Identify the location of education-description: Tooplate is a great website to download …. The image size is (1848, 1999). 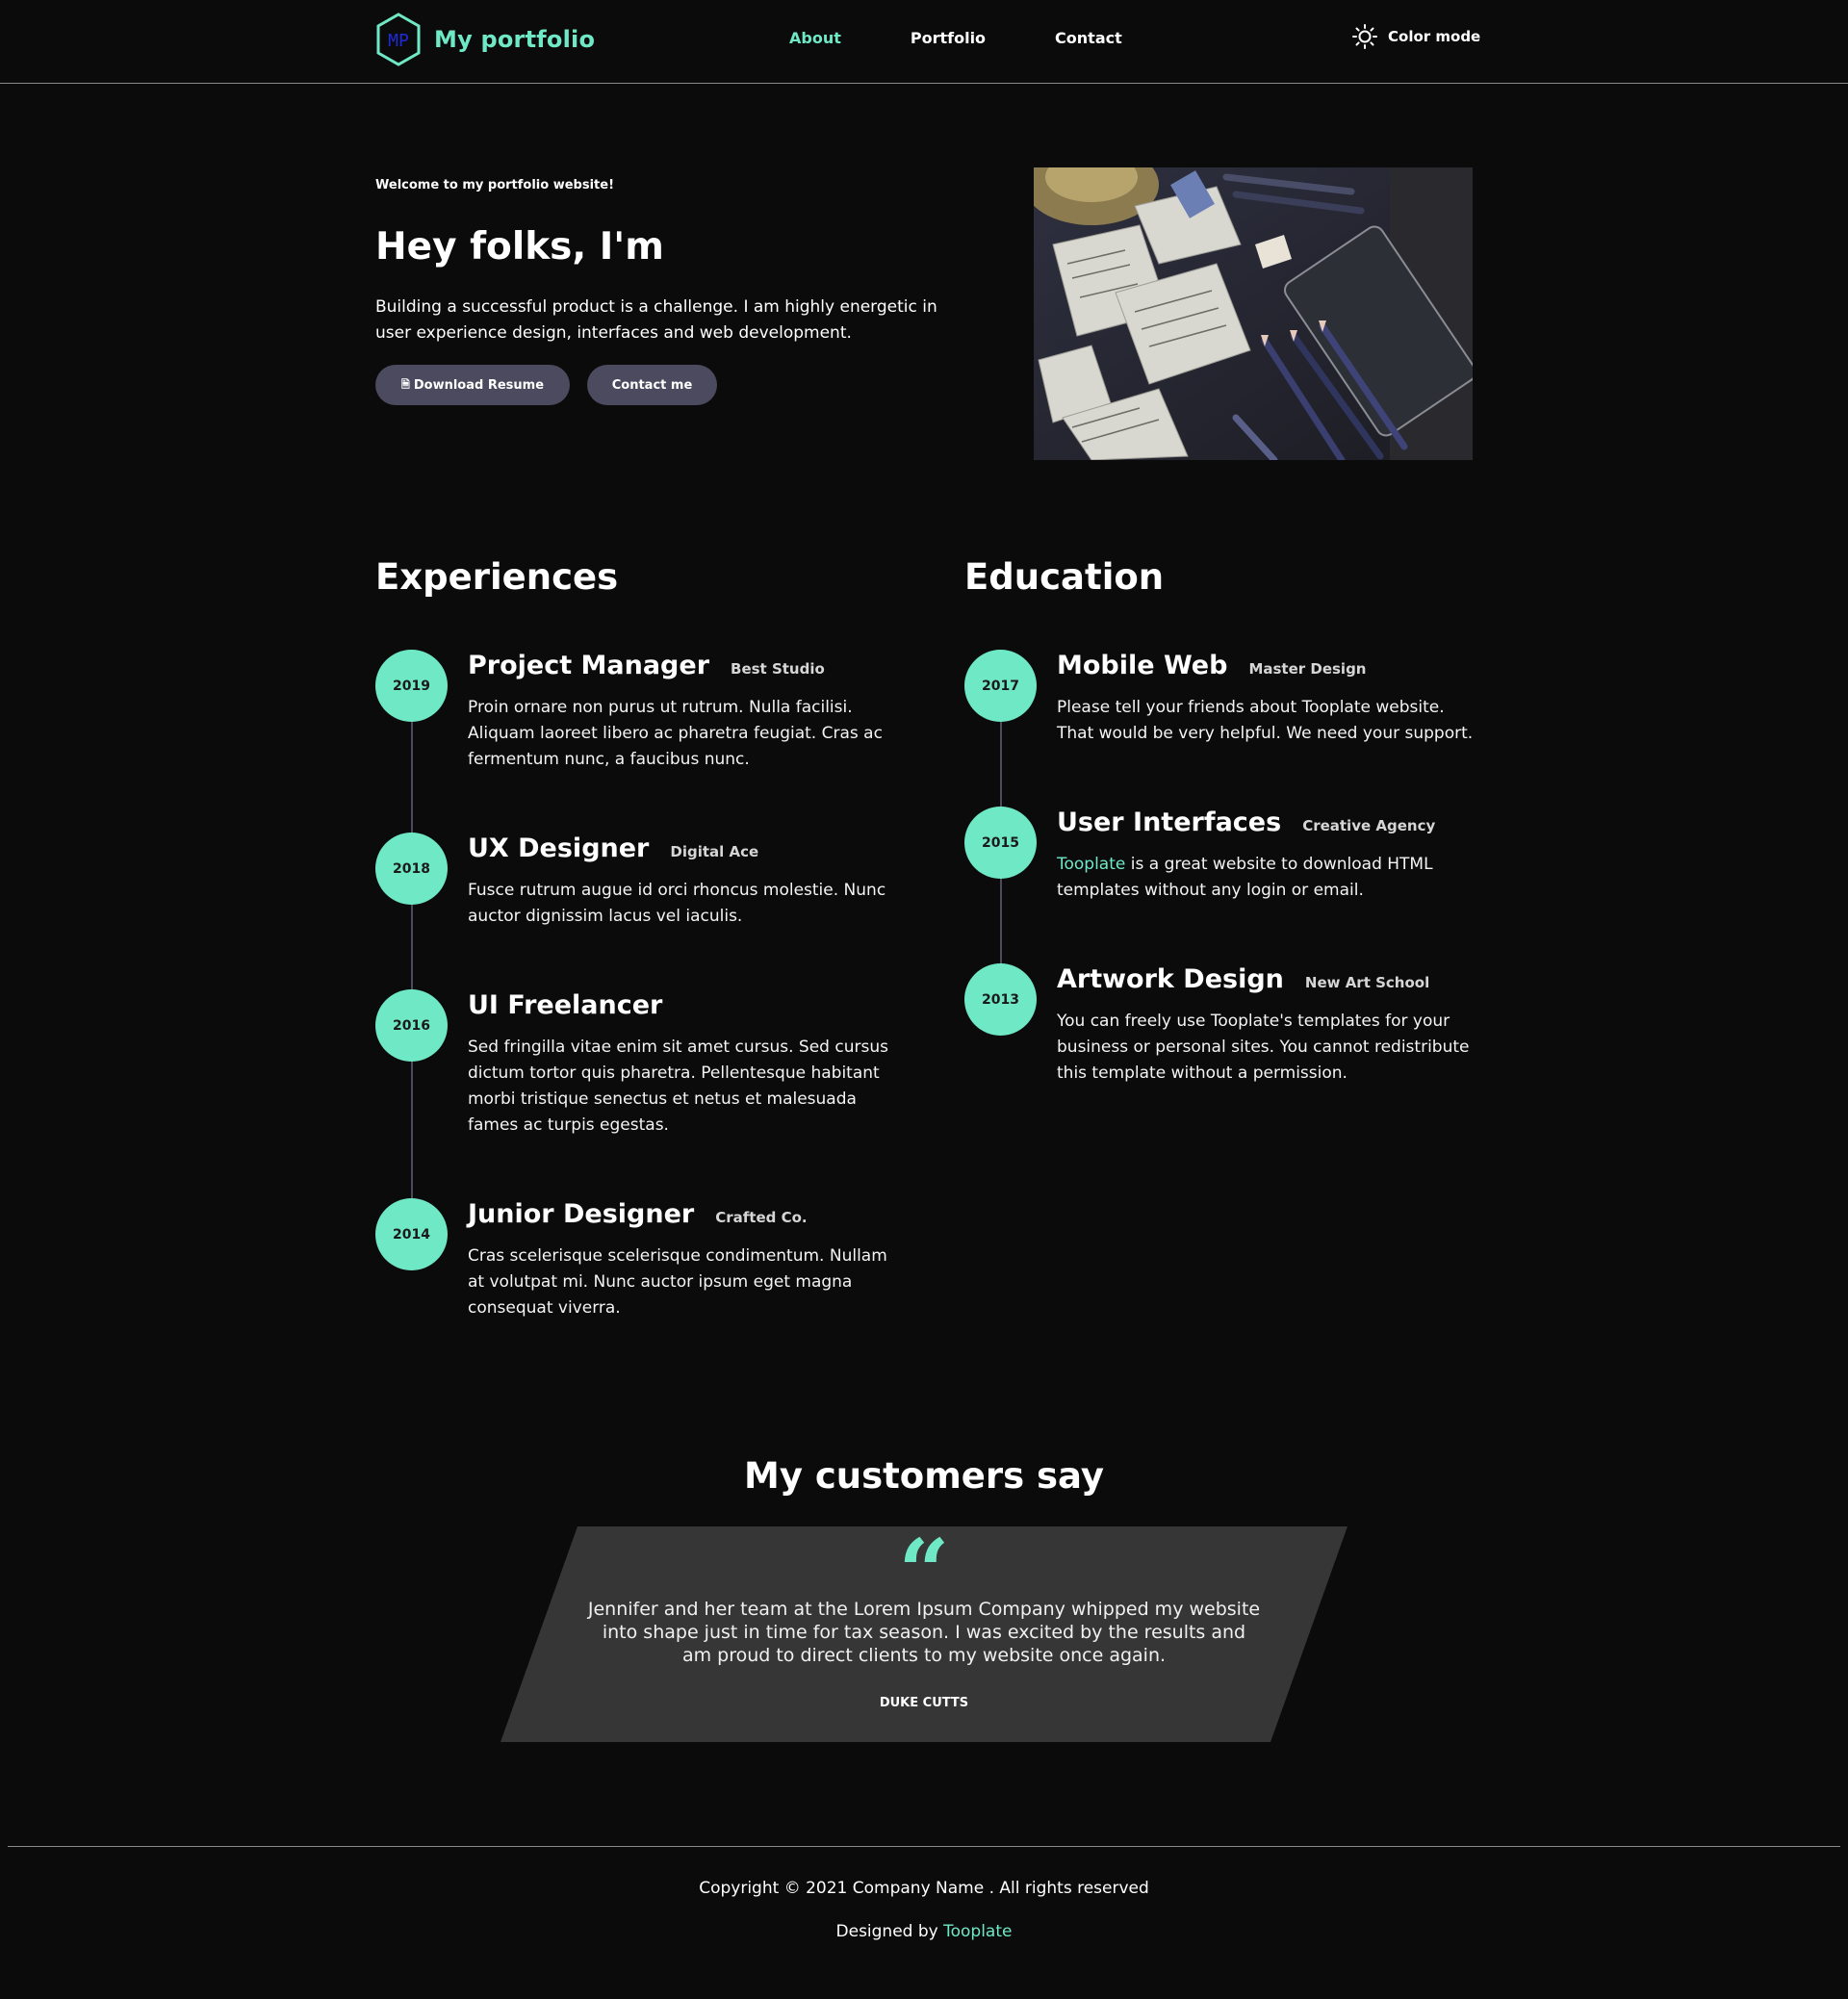
(1268, 878).